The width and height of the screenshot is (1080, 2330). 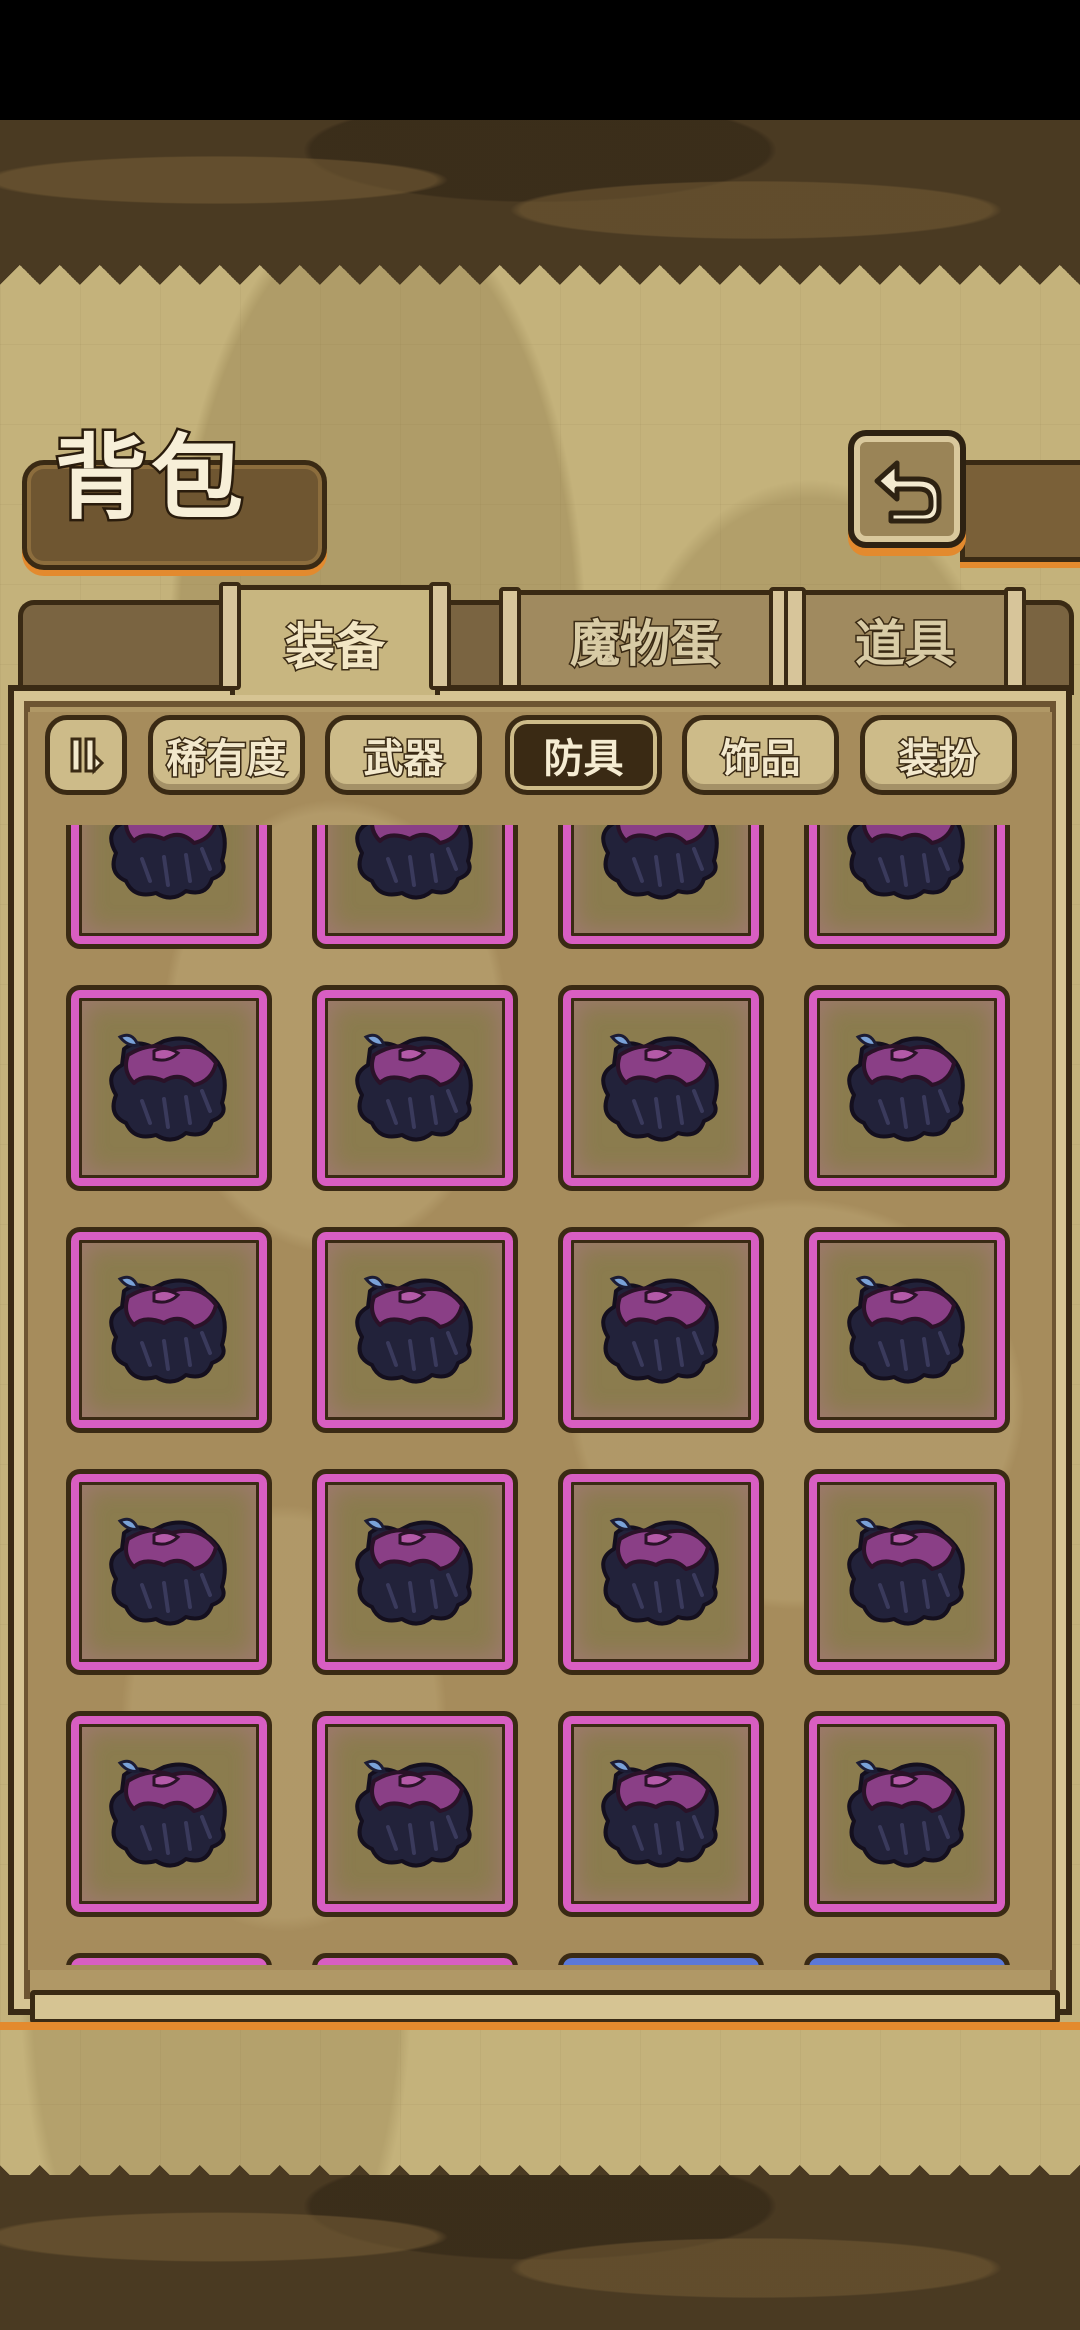 I want to click on back-button, so click(x=907, y=489).